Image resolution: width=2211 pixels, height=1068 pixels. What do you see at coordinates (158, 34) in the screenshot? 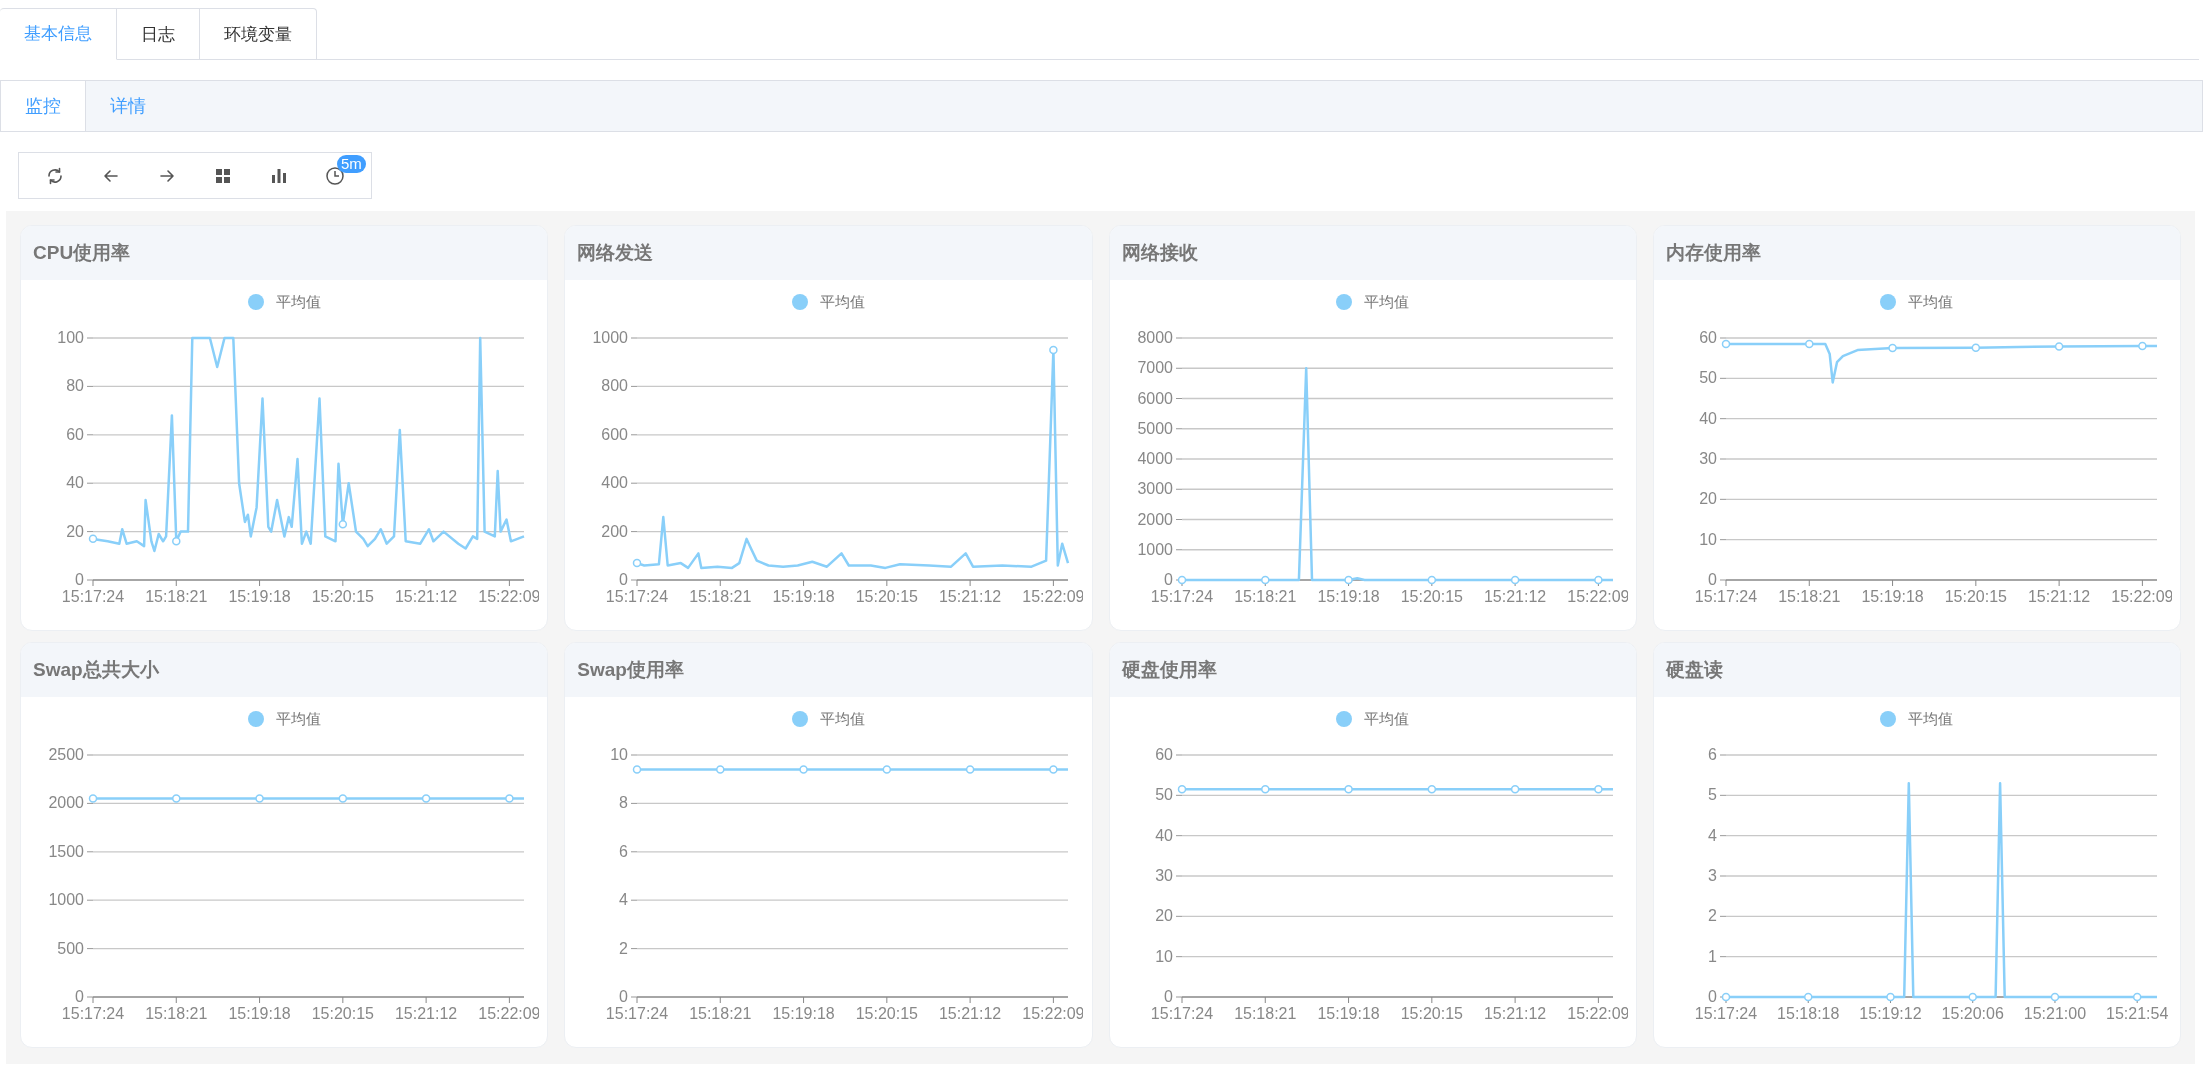
I see `tab: 日志` at bounding box center [158, 34].